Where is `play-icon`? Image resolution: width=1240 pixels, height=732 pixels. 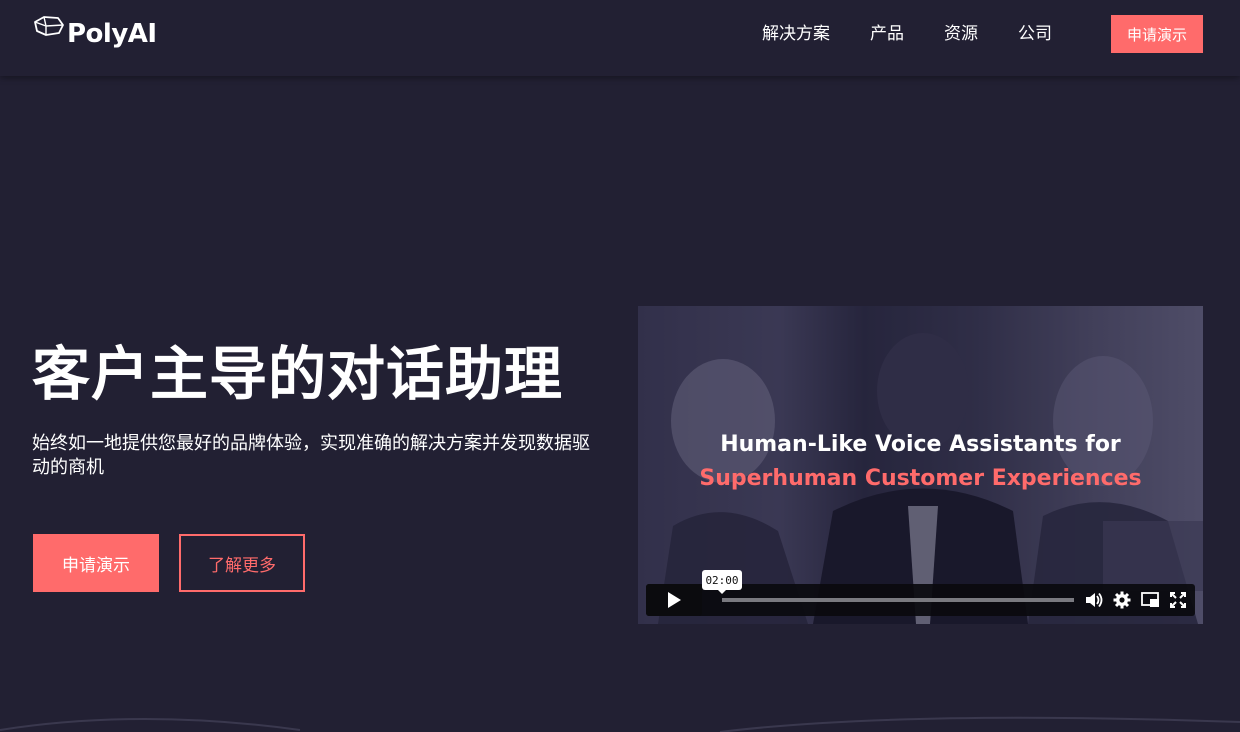 play-icon is located at coordinates (674, 600).